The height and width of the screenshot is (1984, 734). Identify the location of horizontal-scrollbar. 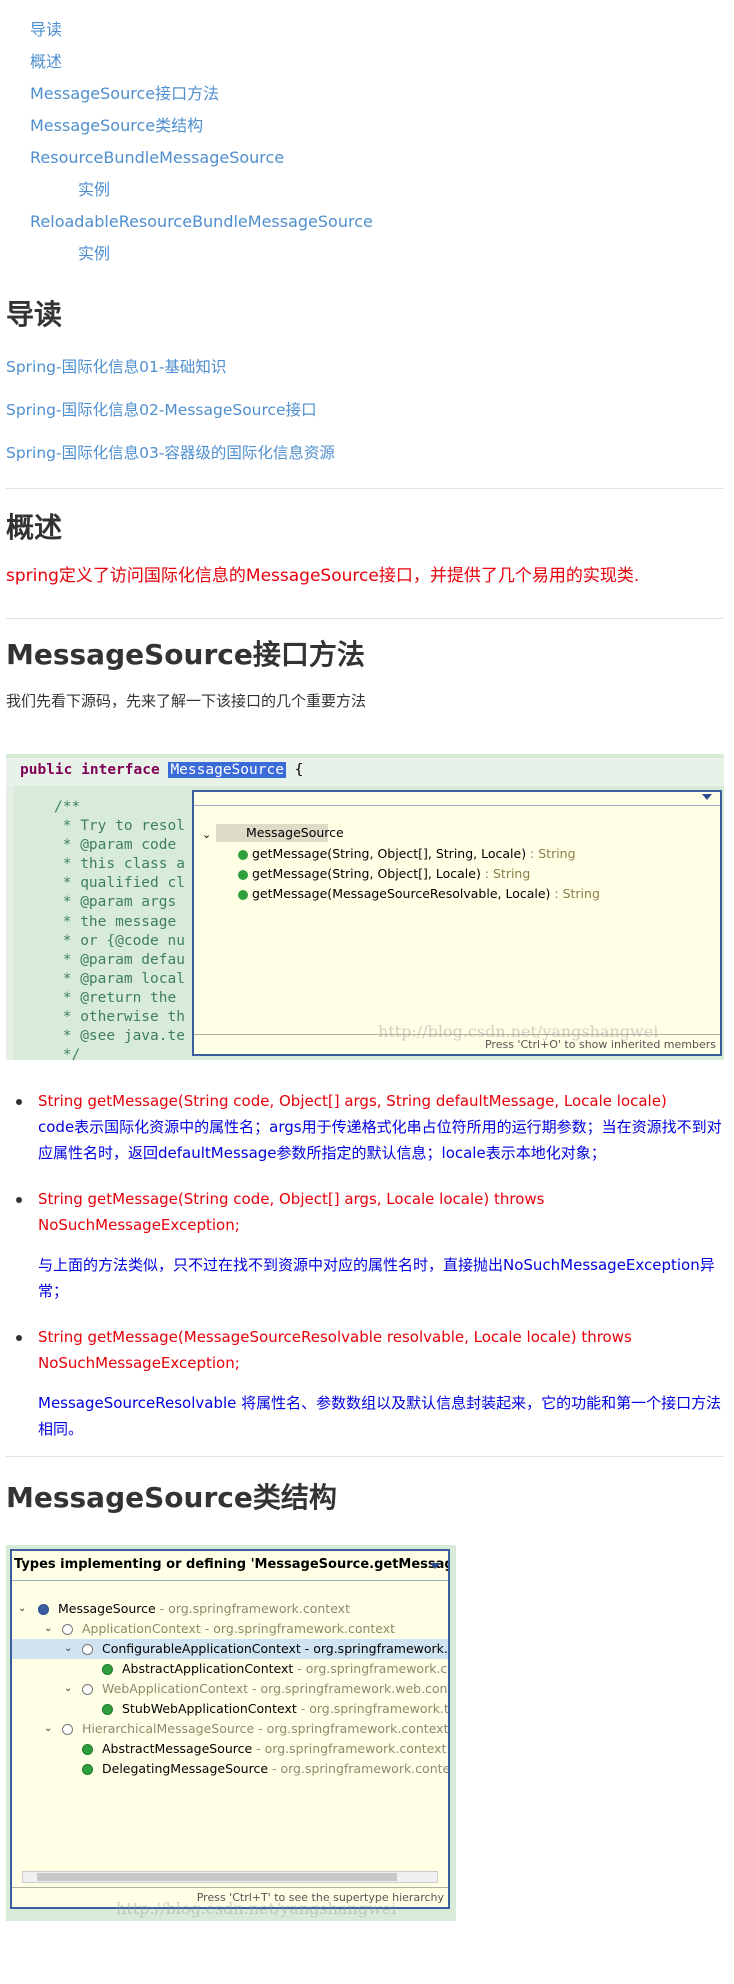
(230, 1877).